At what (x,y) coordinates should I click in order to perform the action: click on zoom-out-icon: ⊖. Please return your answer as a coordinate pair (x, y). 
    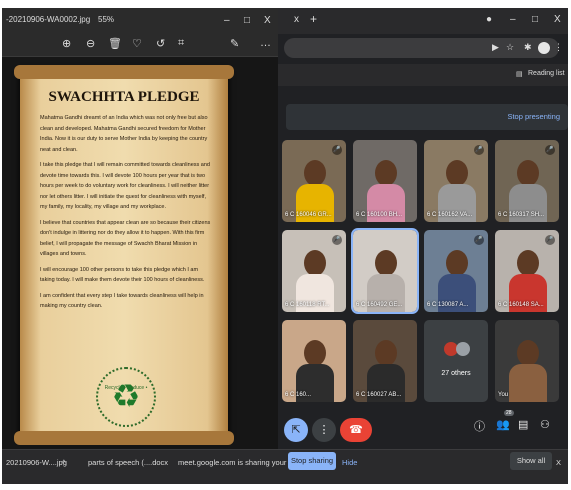
    Looking at the image, I should click on (90, 43).